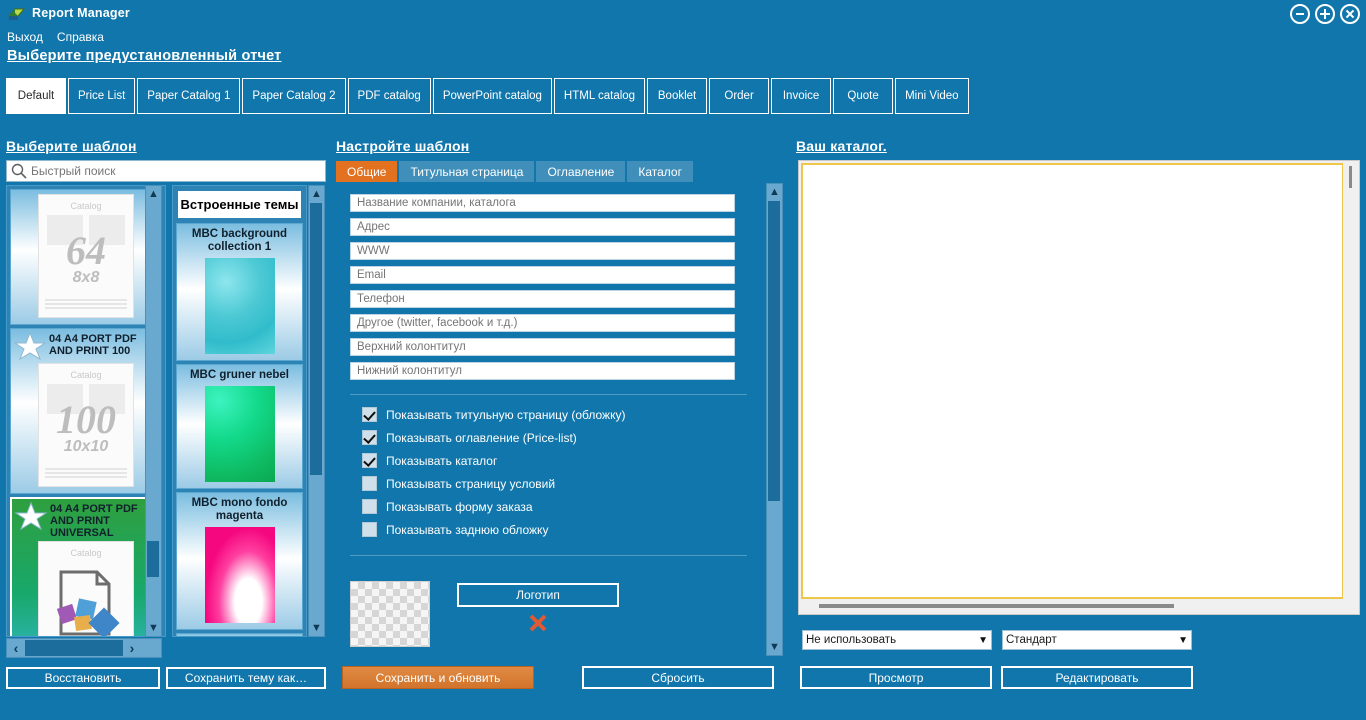 Image resolution: width=1366 pixels, height=720 pixels. Describe the element at coordinates (189, 96) in the screenshot. I see `tab-paper-catalog-1: Paper Catalog 1` at that location.